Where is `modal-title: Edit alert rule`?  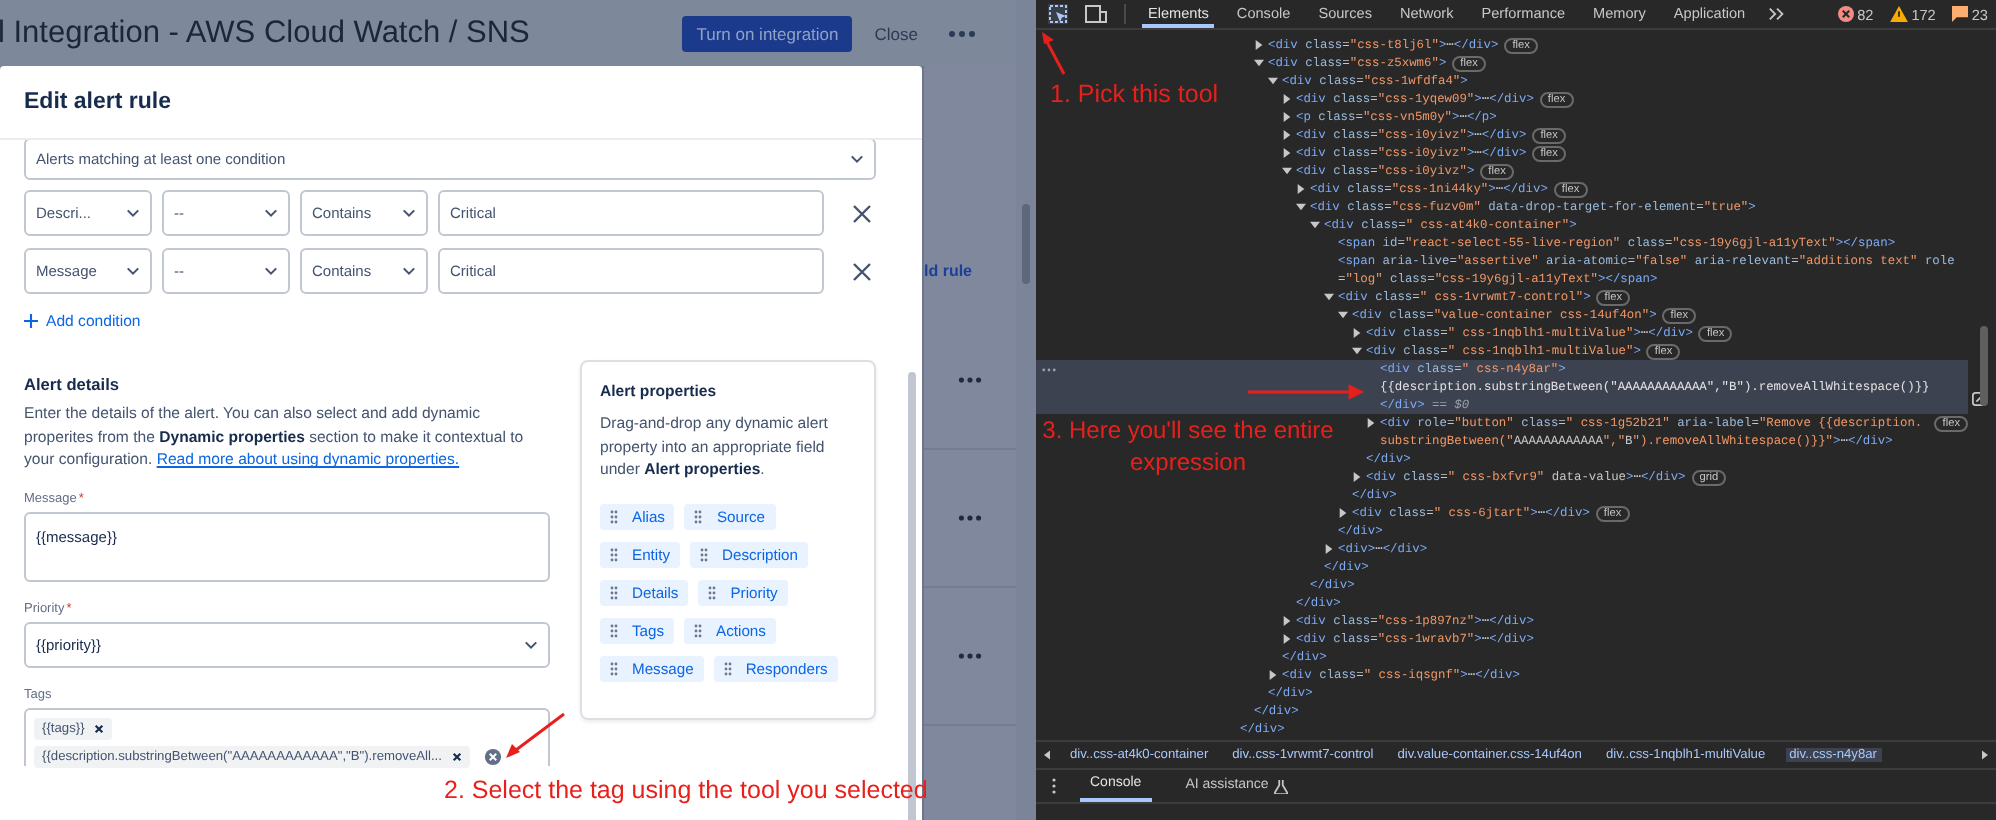 modal-title: Edit alert rule is located at coordinates (97, 102).